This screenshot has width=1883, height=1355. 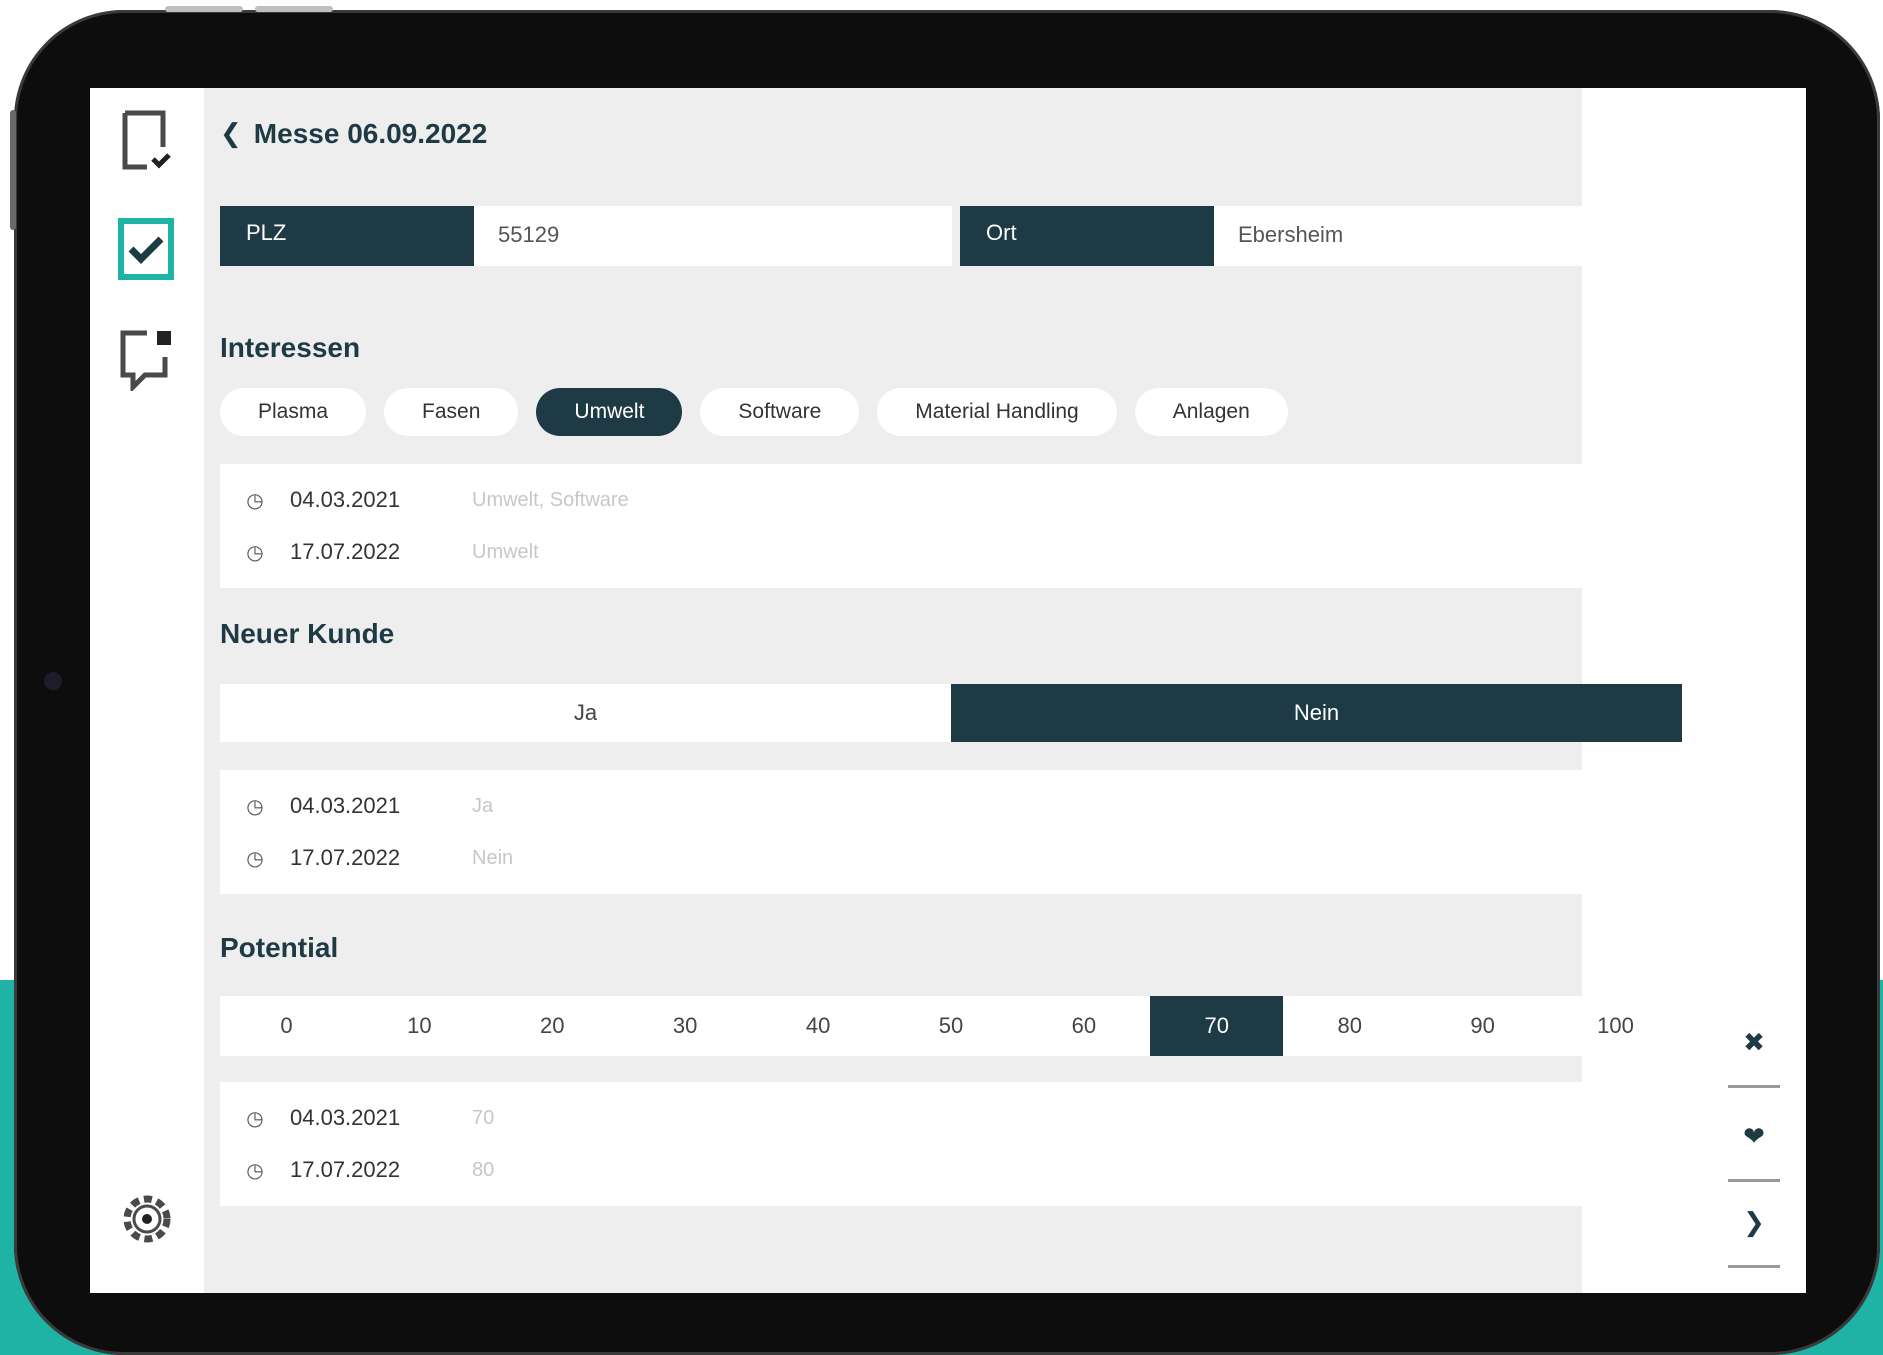 I want to click on scale-option: 20, so click(x=552, y=1026).